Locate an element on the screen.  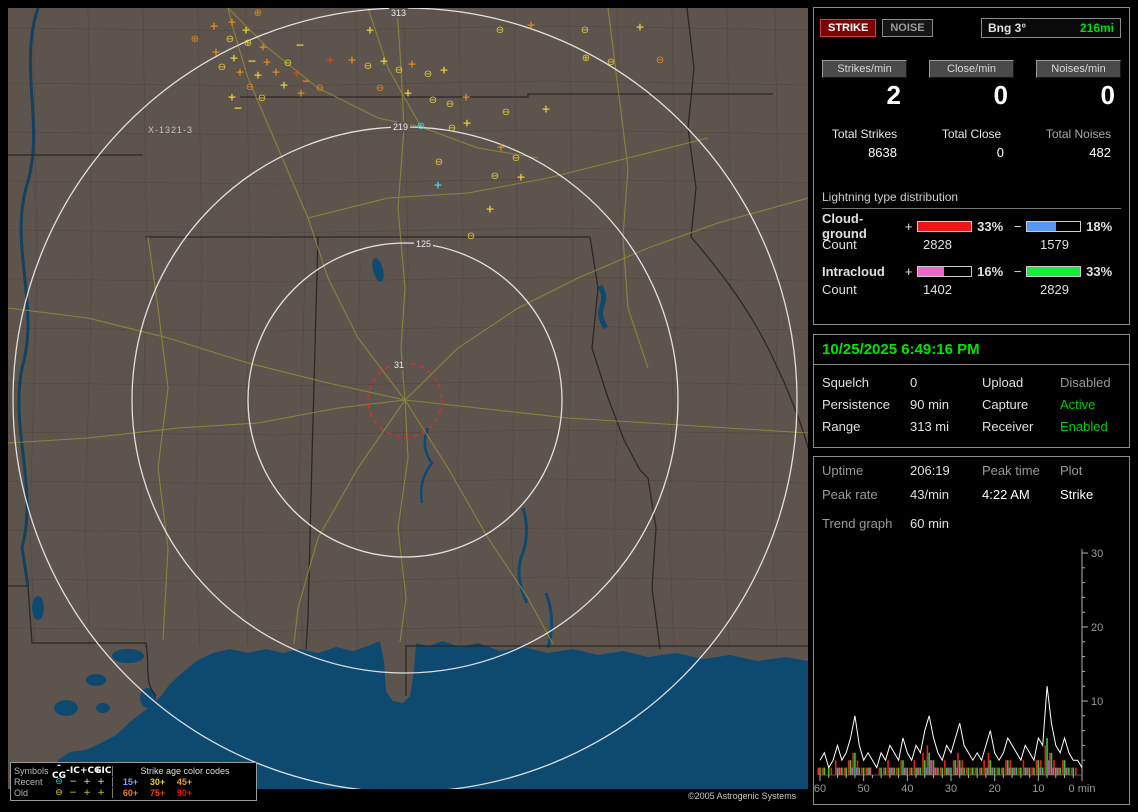
peak-rate-label: Peak rate is located at coordinates (850, 494).